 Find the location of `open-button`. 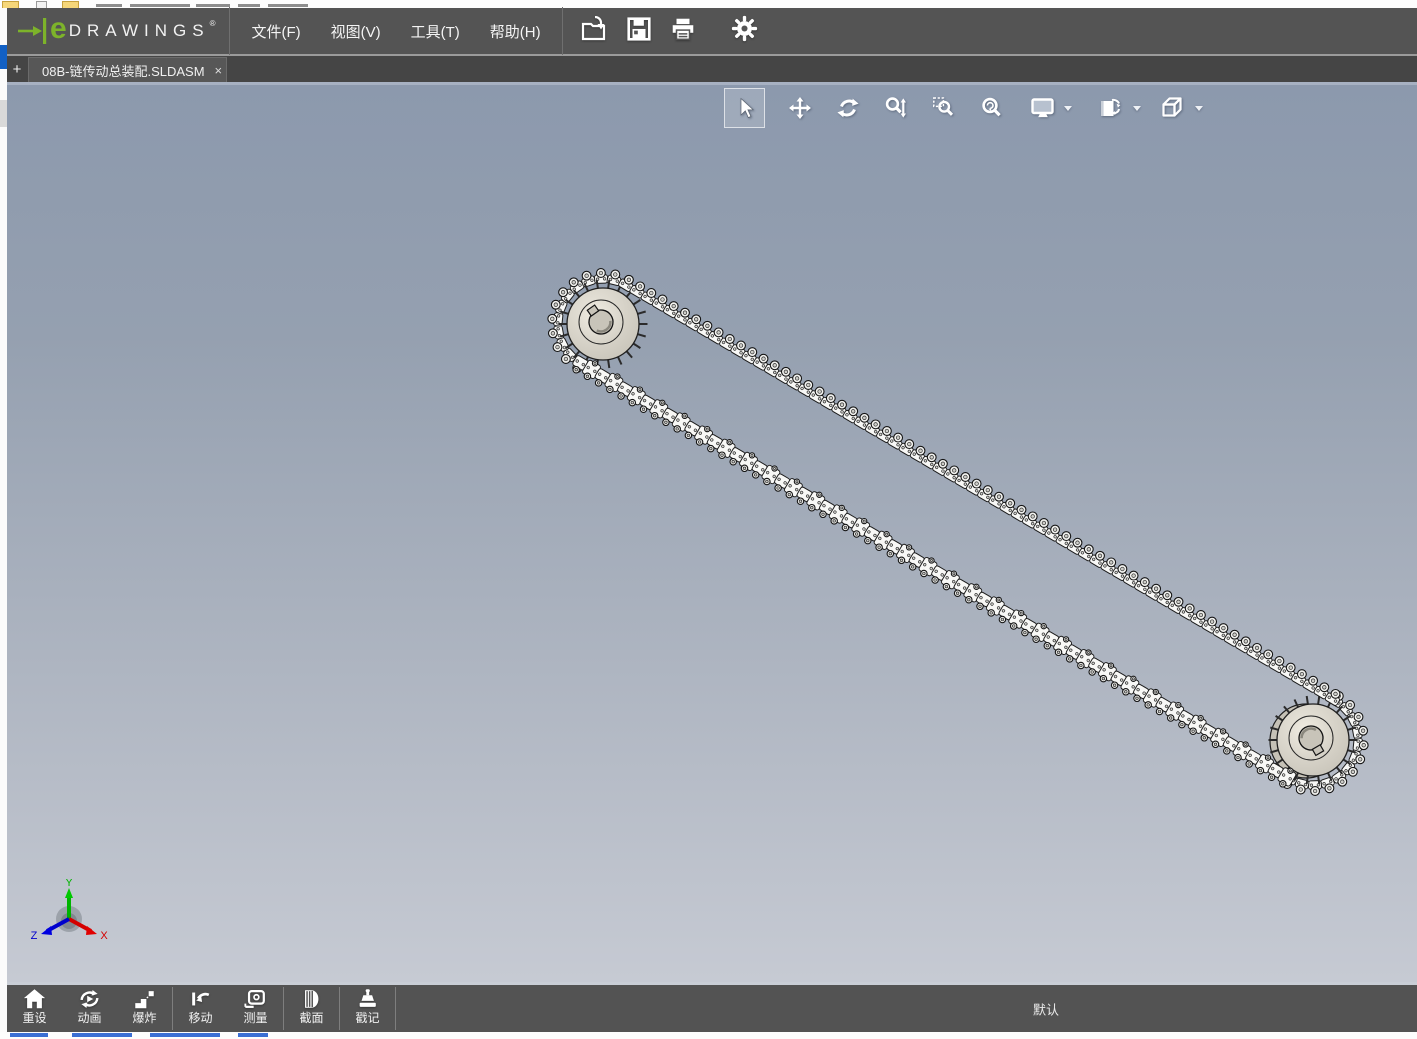

open-button is located at coordinates (595, 31).